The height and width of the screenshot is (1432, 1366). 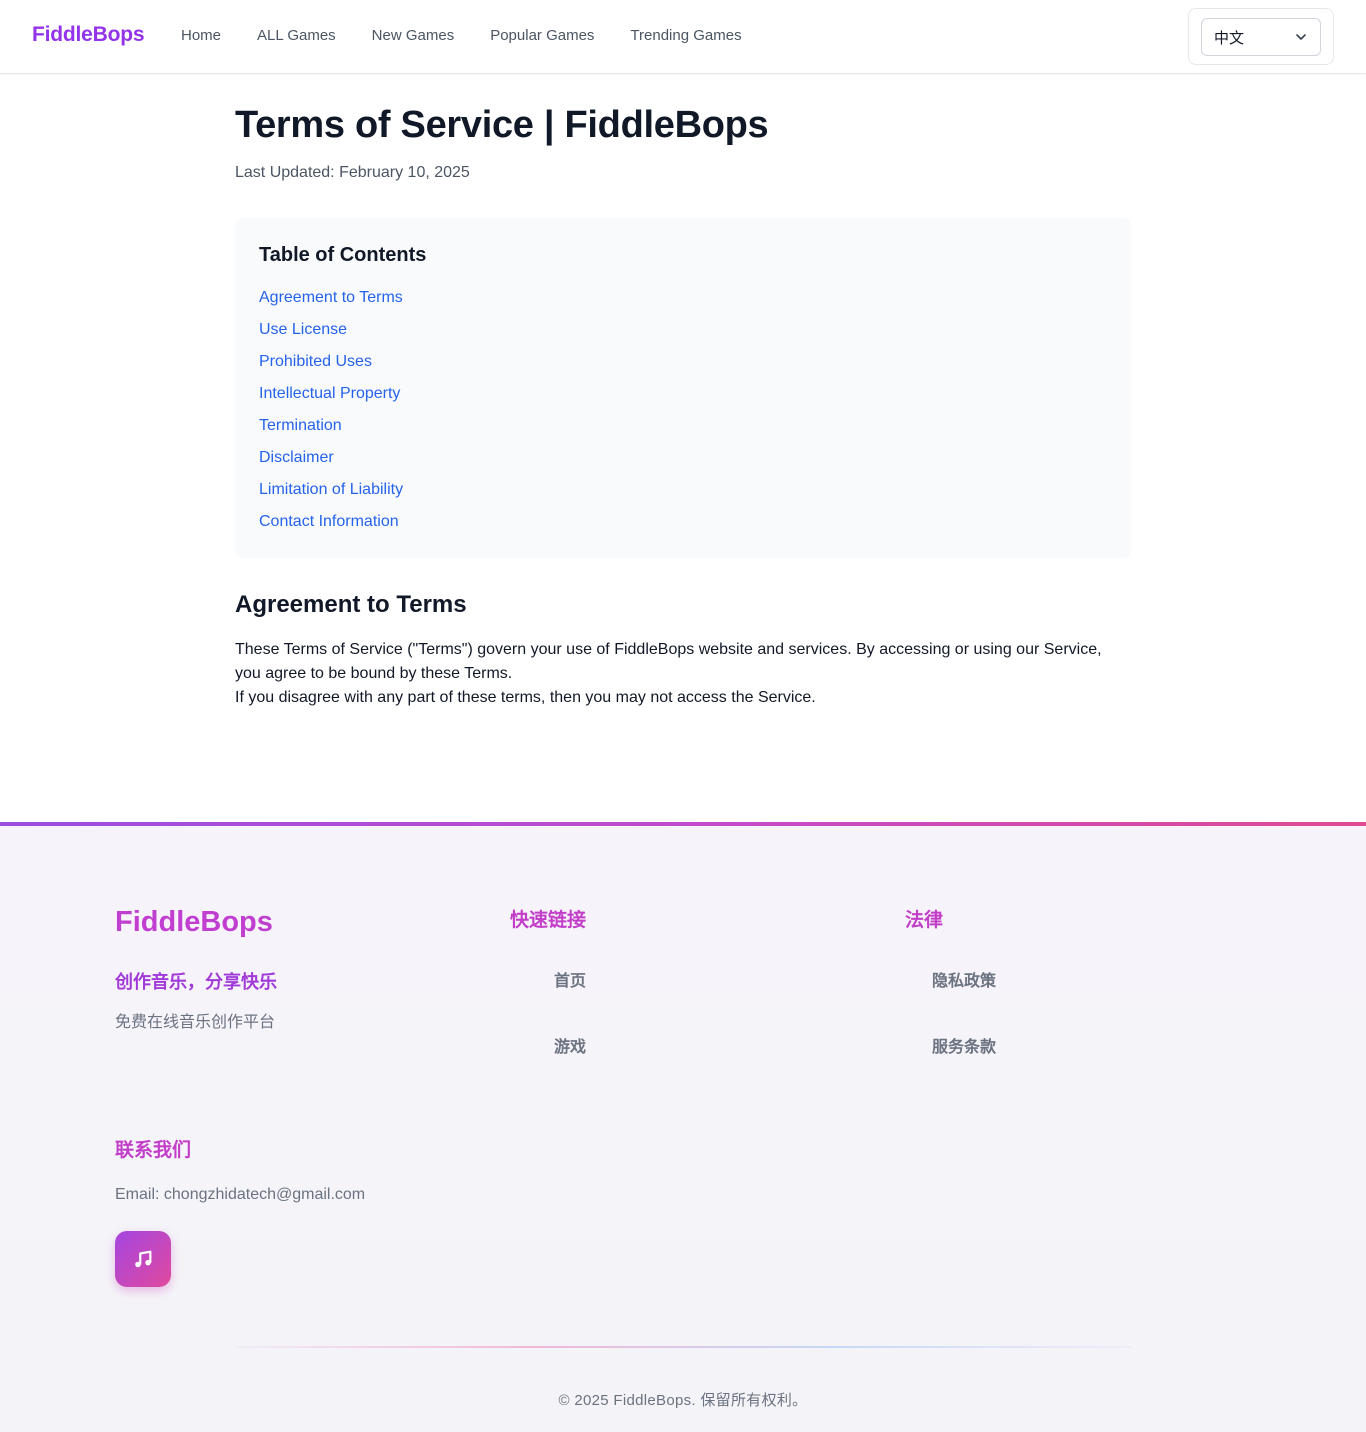 I want to click on music-social-button, so click(x=143, y=1259).